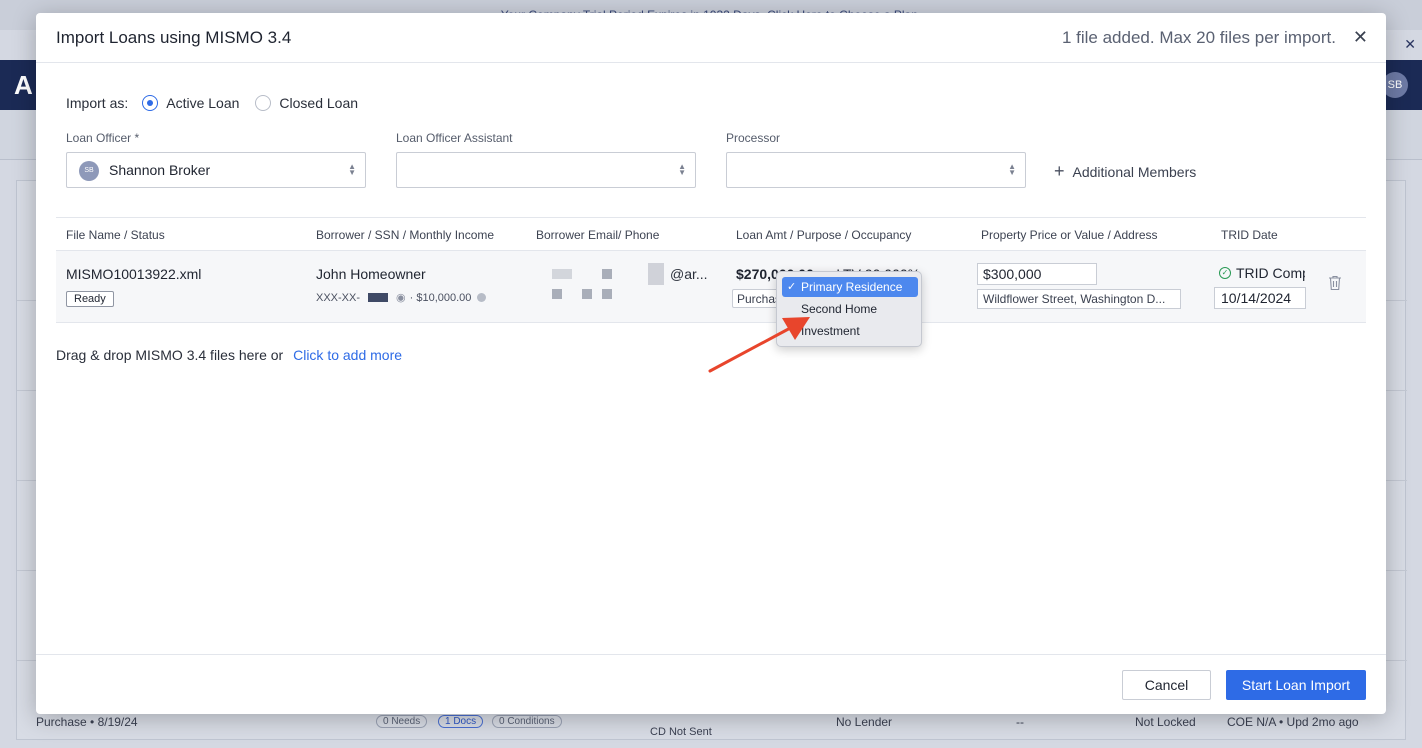 The width and height of the screenshot is (1422, 748). I want to click on plus-icon: +, so click(1059, 171).